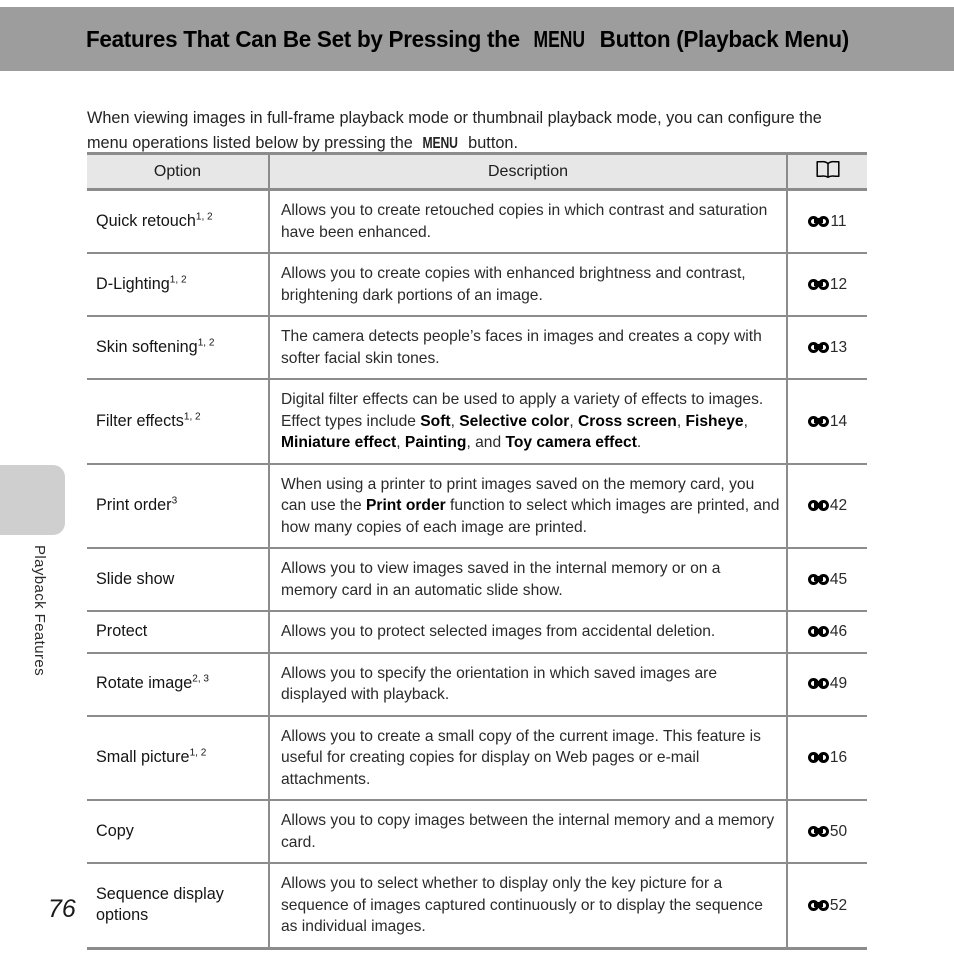  Describe the element at coordinates (838, 831) in the screenshot. I see `reference-page-number: 50` at that location.